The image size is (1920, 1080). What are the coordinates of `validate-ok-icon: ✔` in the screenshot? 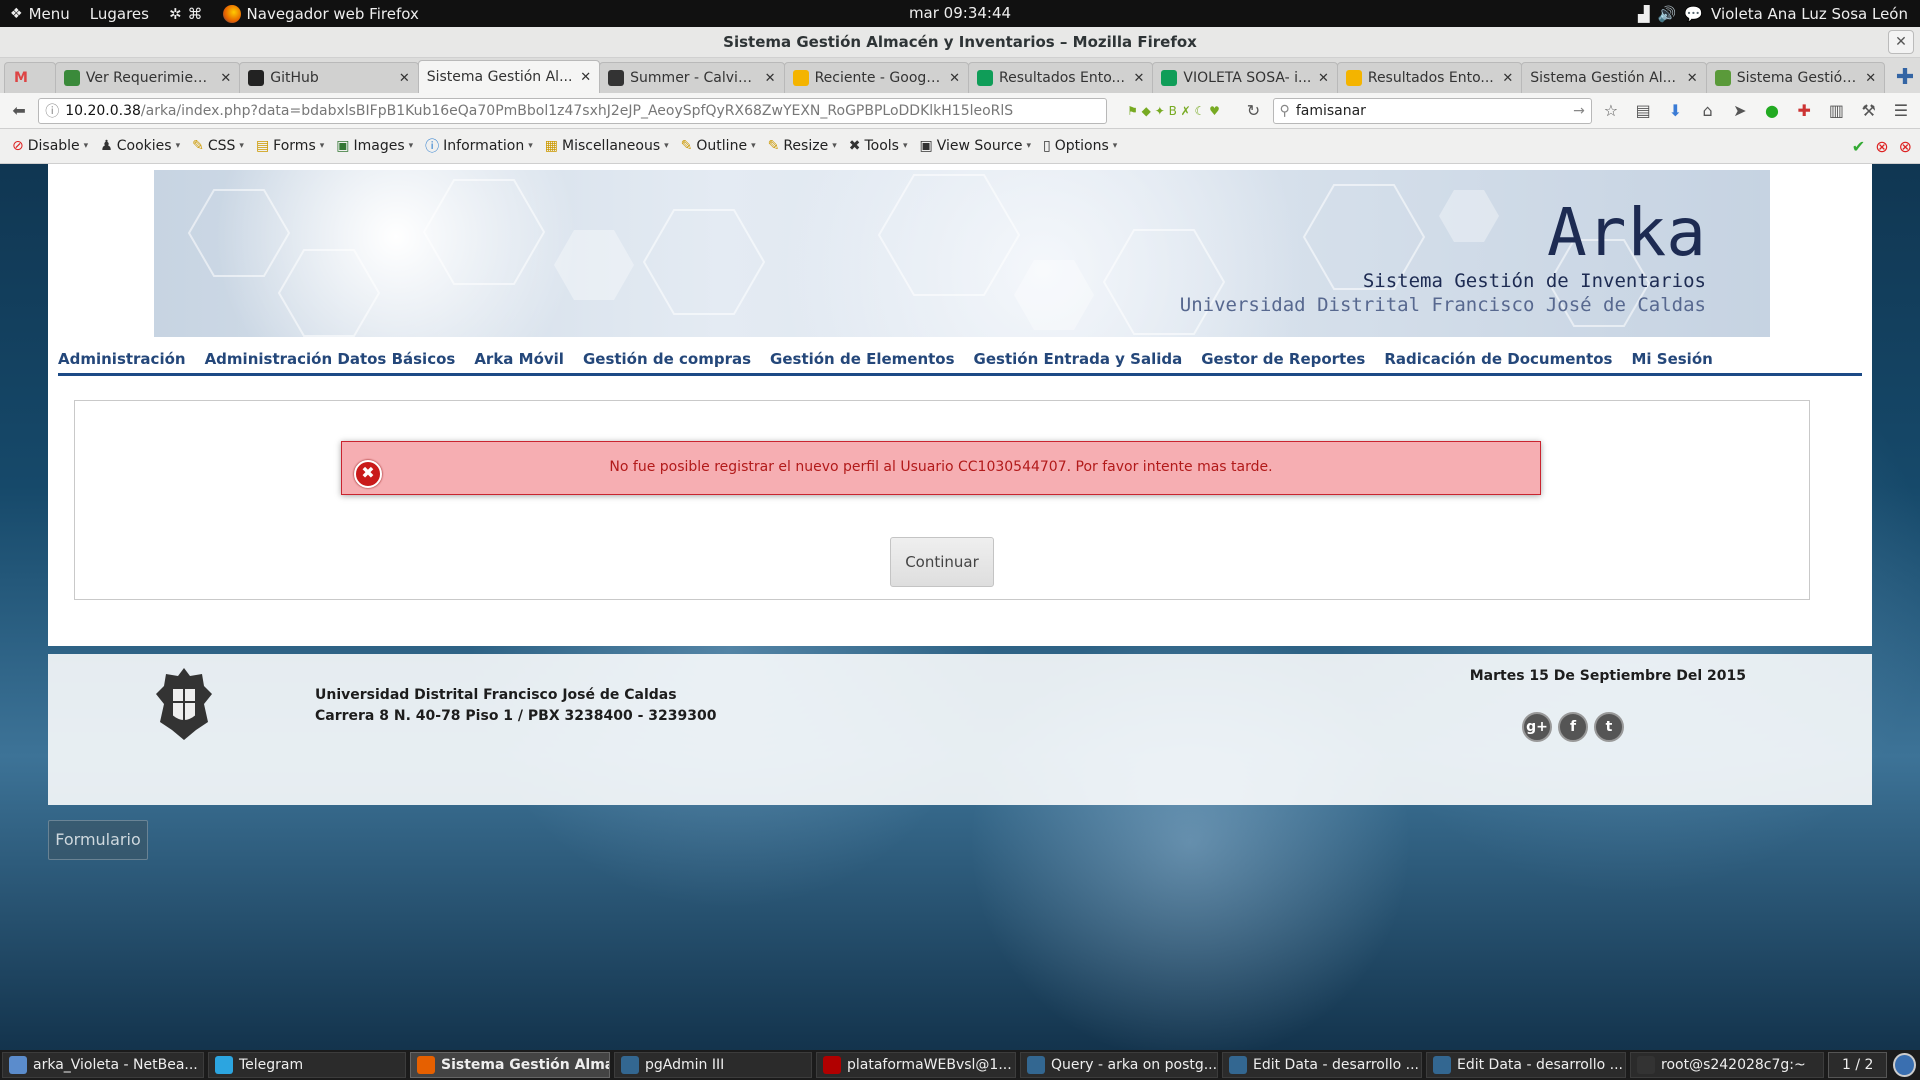 It's located at (1858, 146).